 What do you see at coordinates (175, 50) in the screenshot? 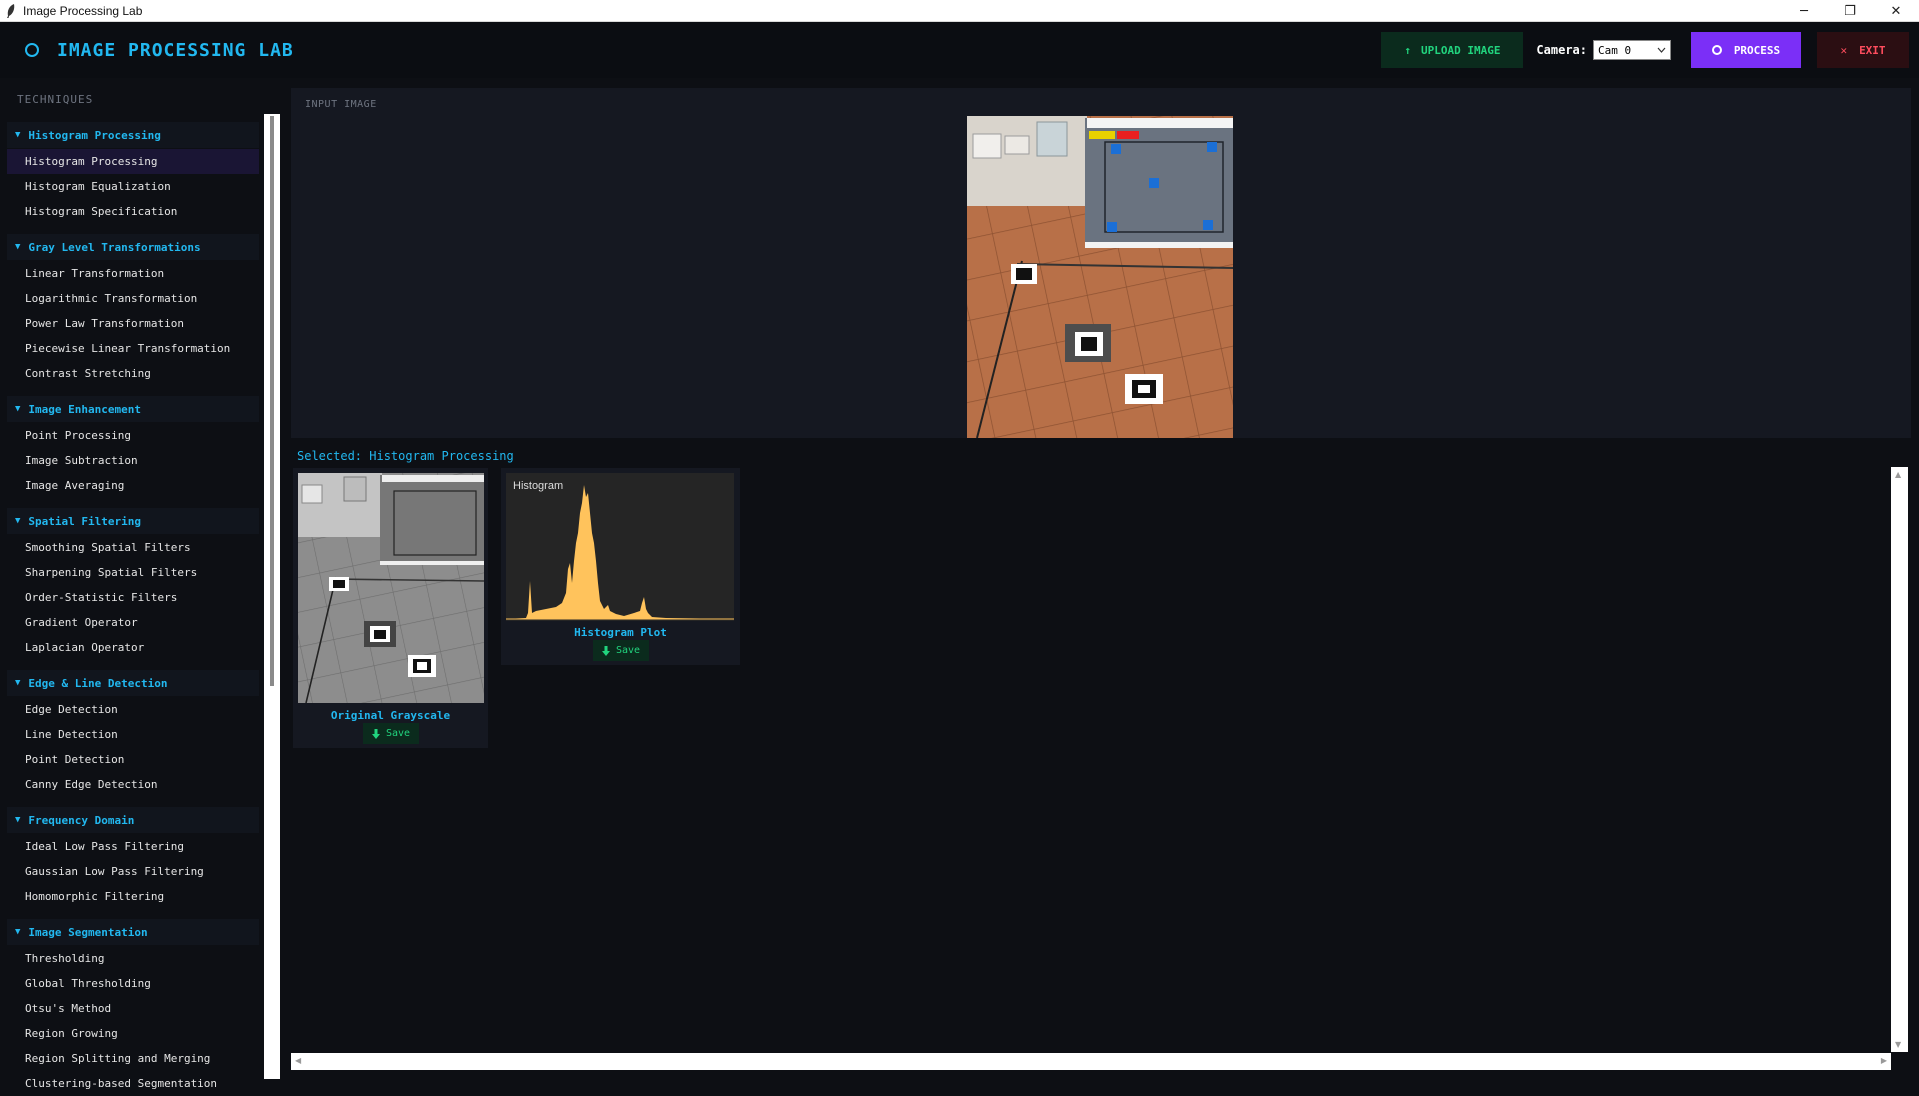
I see `app-title: IMAGE PROCESSING LAB` at bounding box center [175, 50].